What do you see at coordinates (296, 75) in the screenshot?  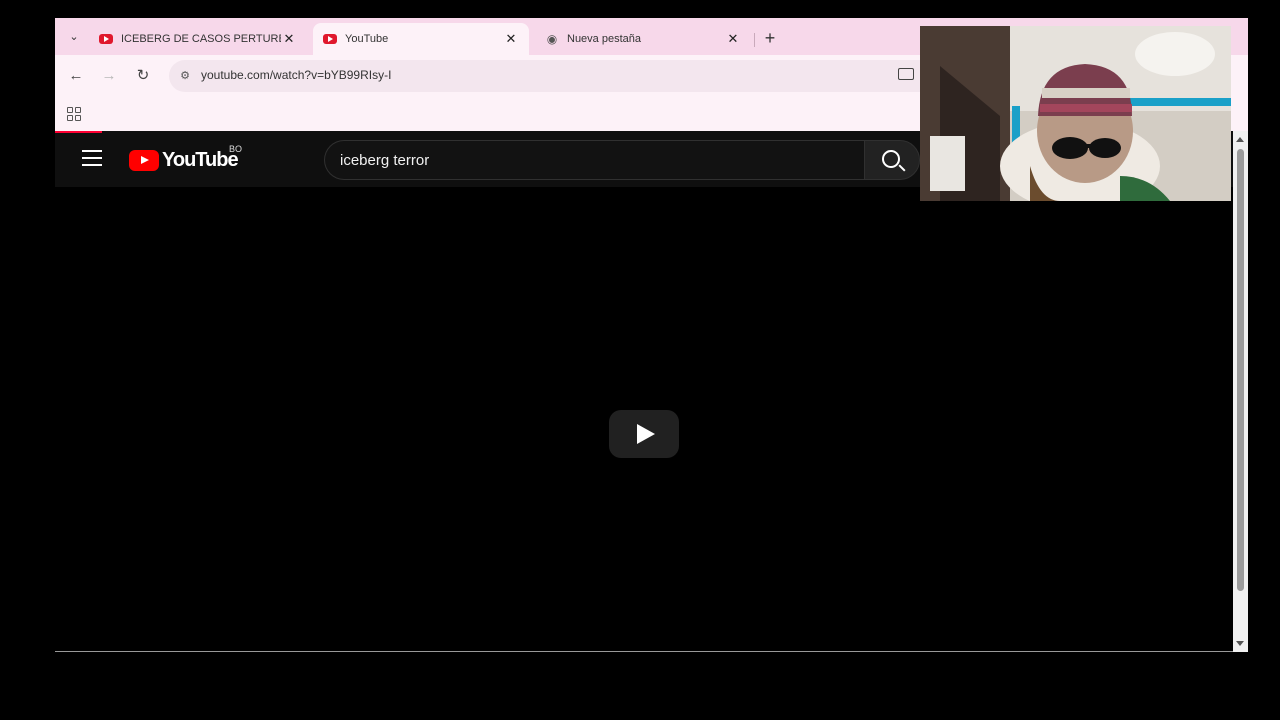 I see `url-text: youtube.com/watch?v=bYB99RIsy-I` at bounding box center [296, 75].